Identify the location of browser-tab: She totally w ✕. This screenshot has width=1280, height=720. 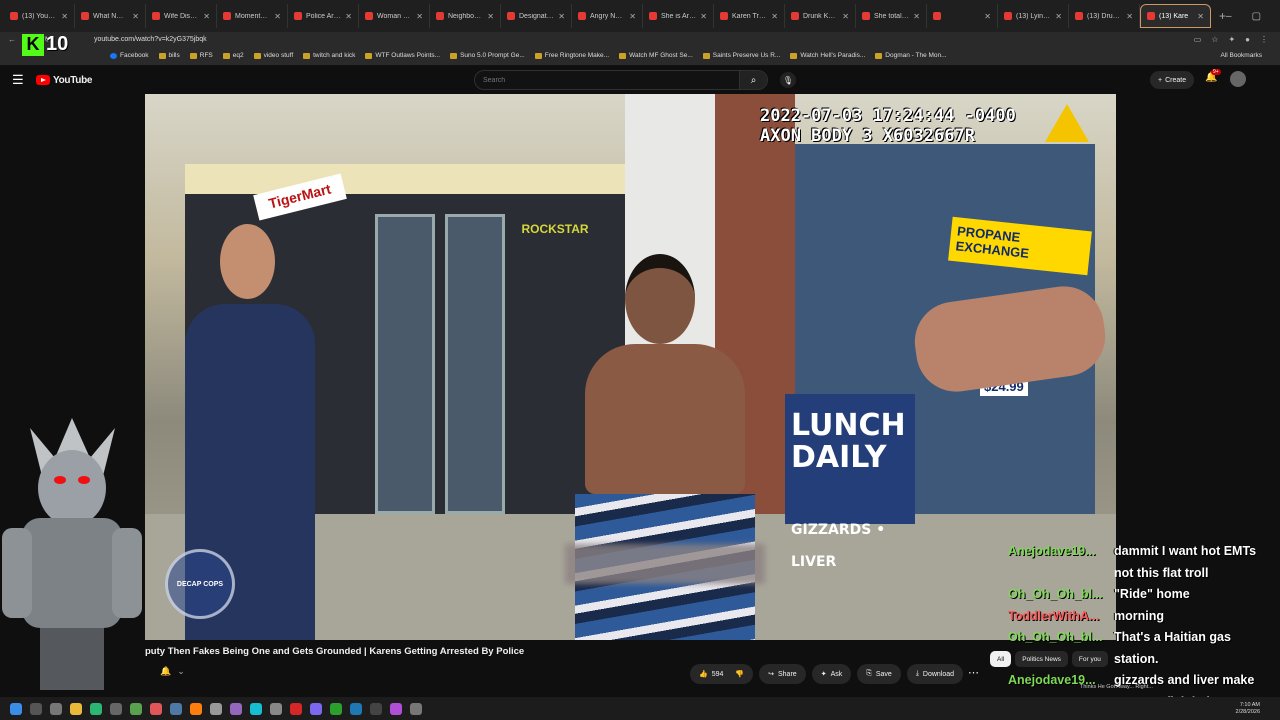
(891, 16).